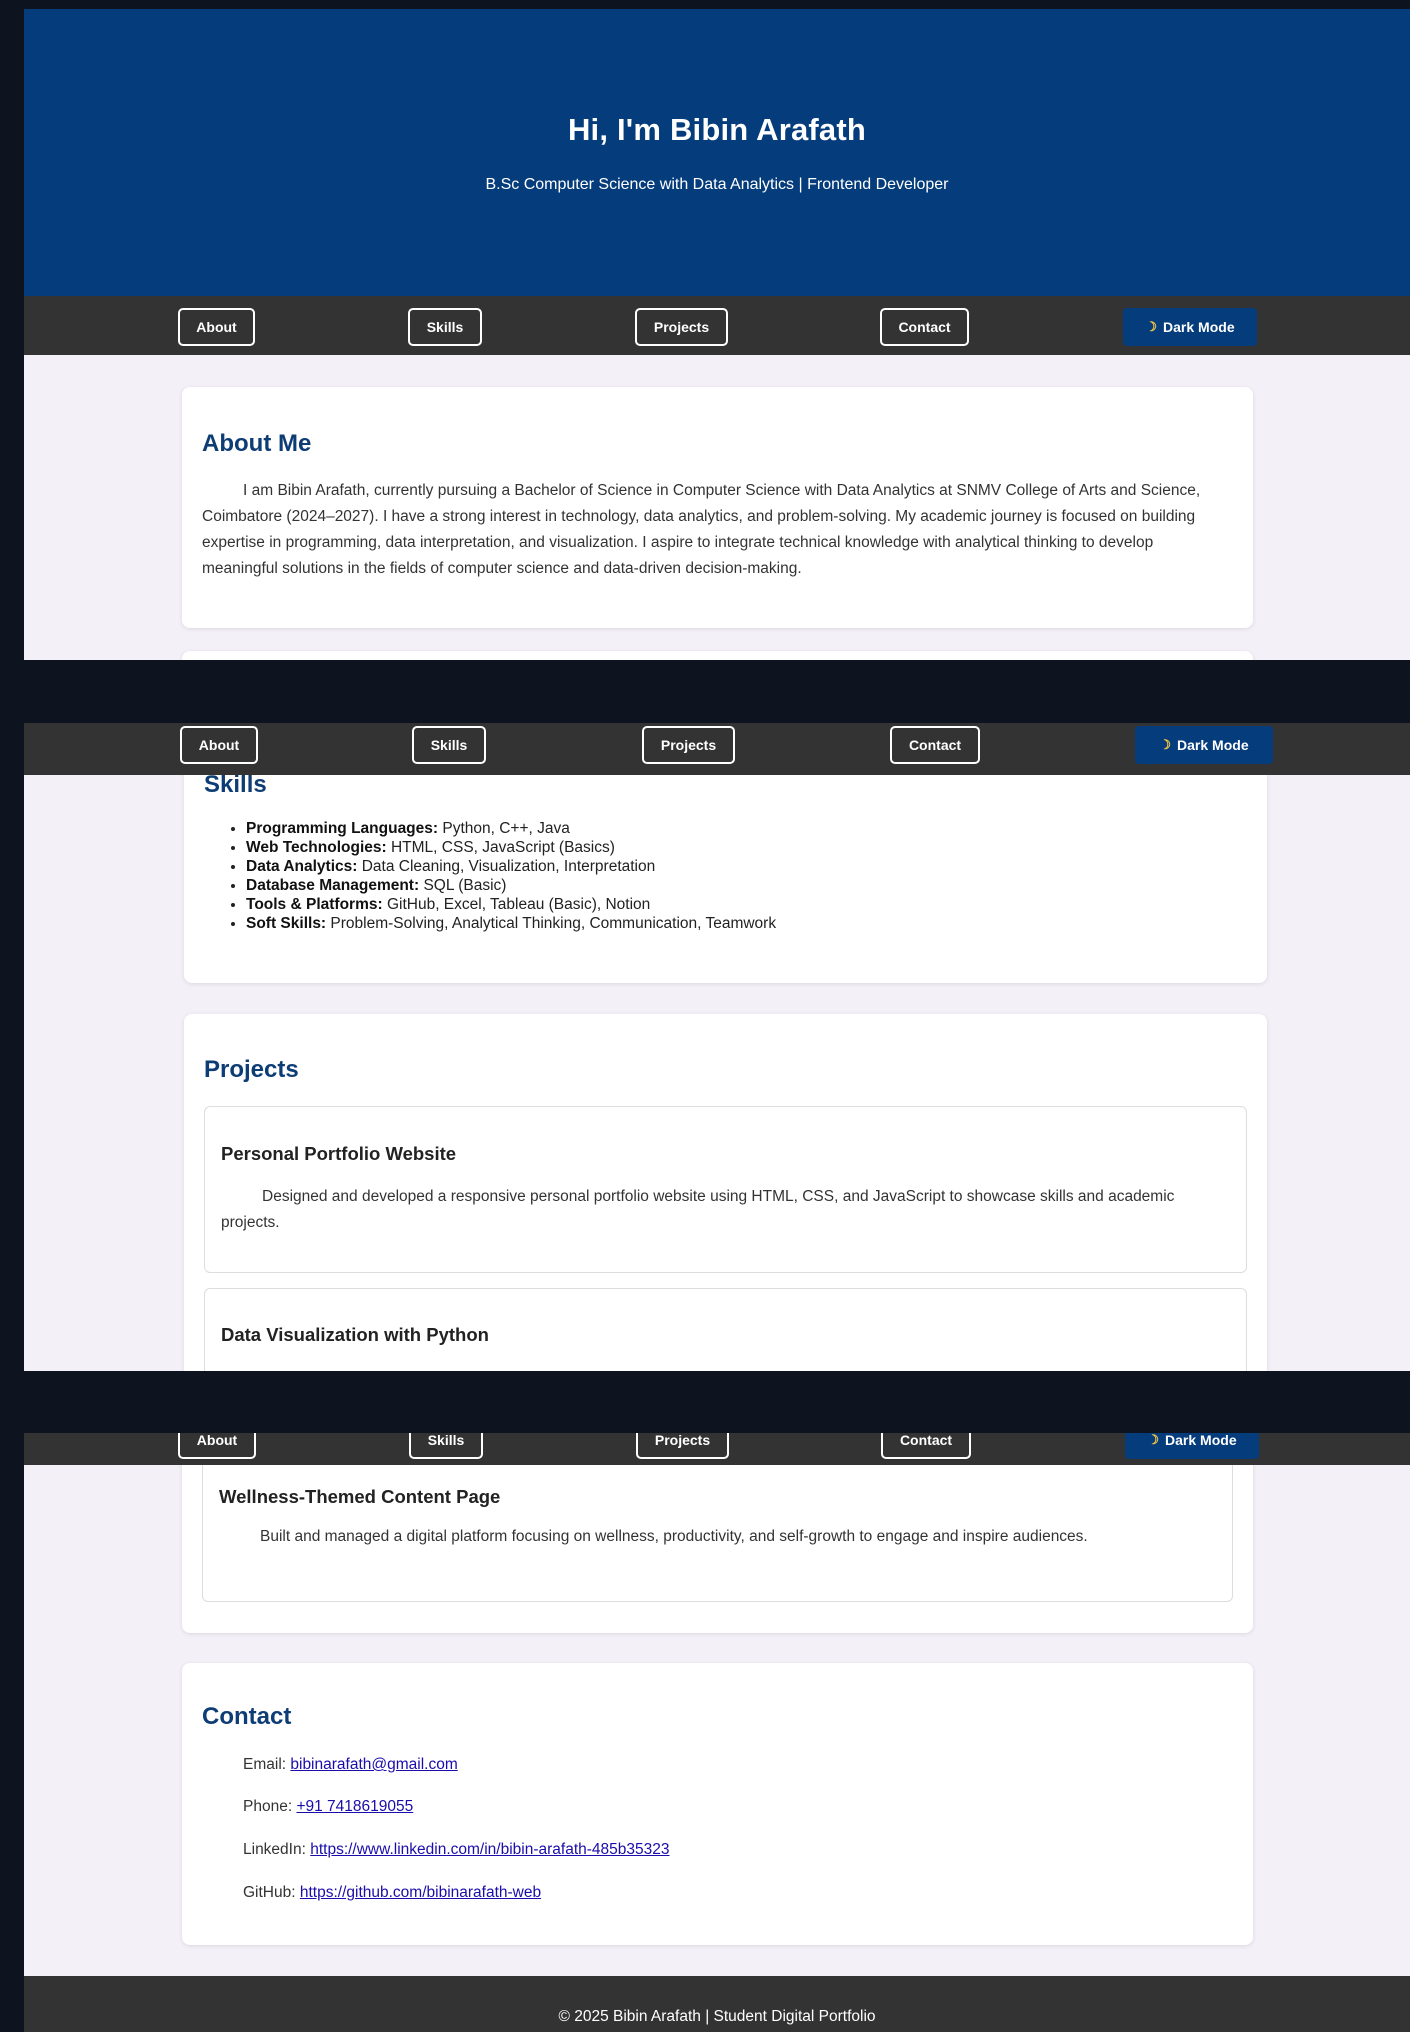 The width and height of the screenshot is (1410, 2032). What do you see at coordinates (247, 1716) in the screenshot?
I see `contact-title: Contact` at bounding box center [247, 1716].